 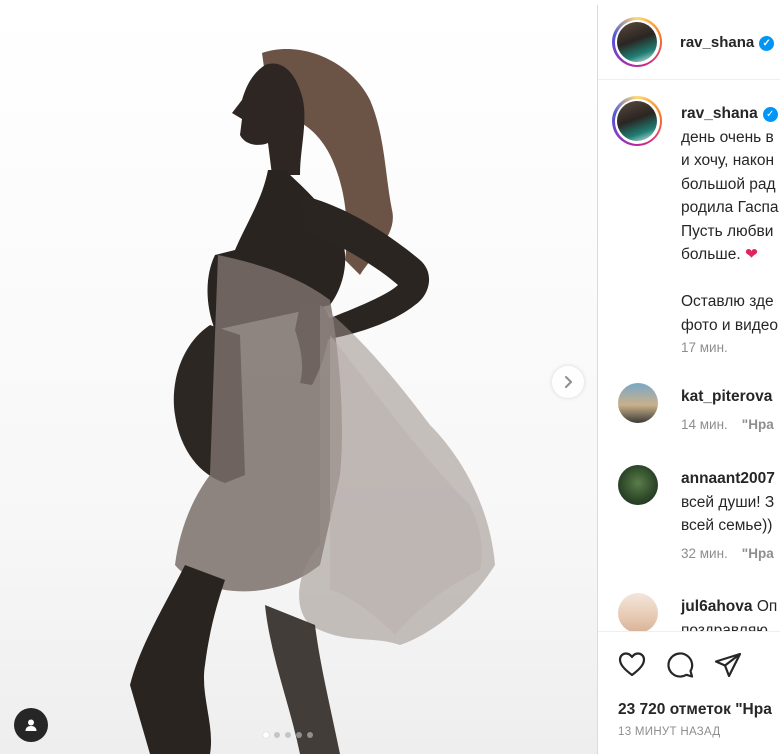 What do you see at coordinates (727, 525) in the screenshot?
I see `comment-line: всей семье))` at bounding box center [727, 525].